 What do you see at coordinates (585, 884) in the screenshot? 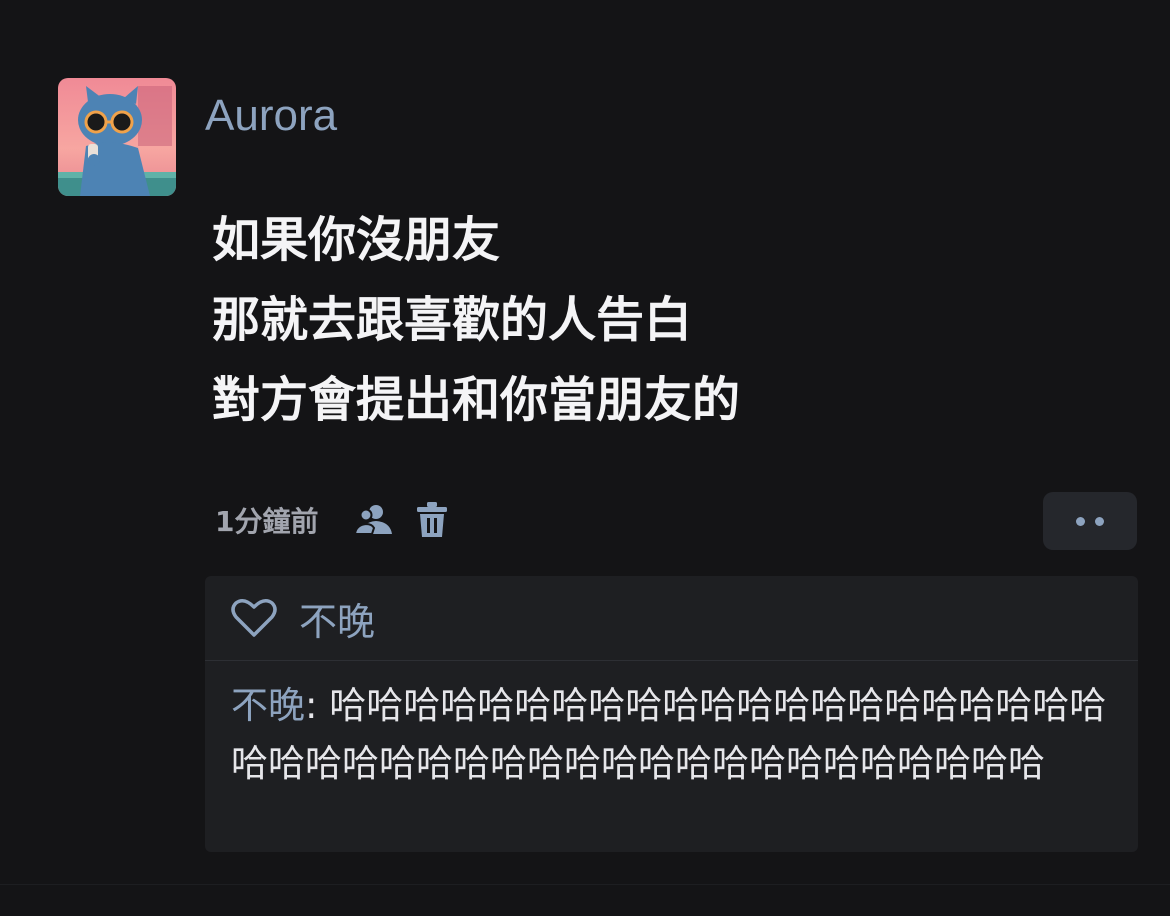
I see `divider` at bounding box center [585, 884].